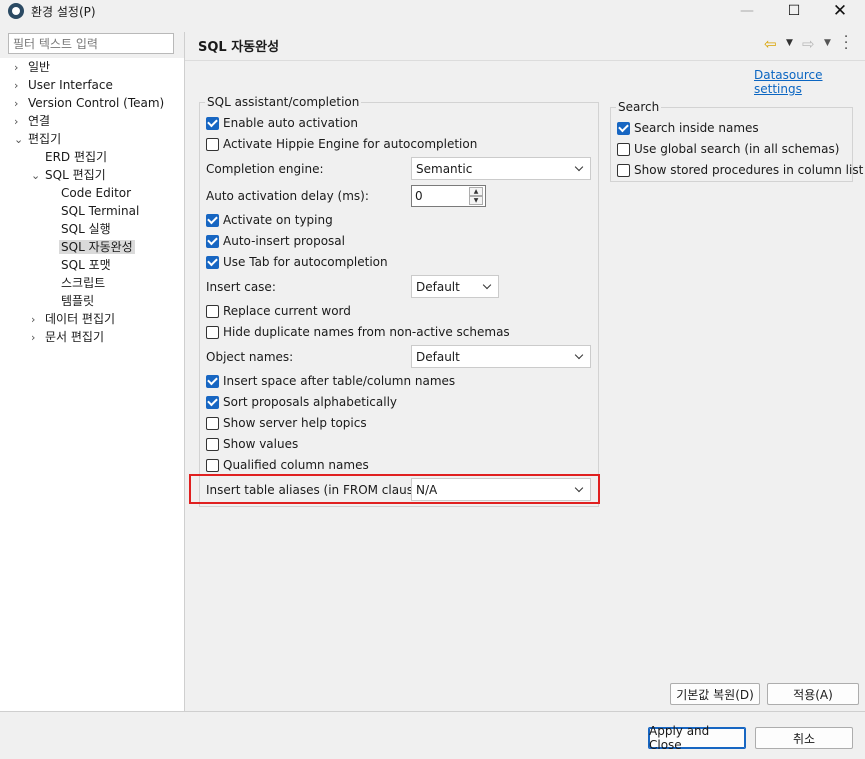  What do you see at coordinates (794, 11) in the screenshot?
I see `maximize-button: ☐` at bounding box center [794, 11].